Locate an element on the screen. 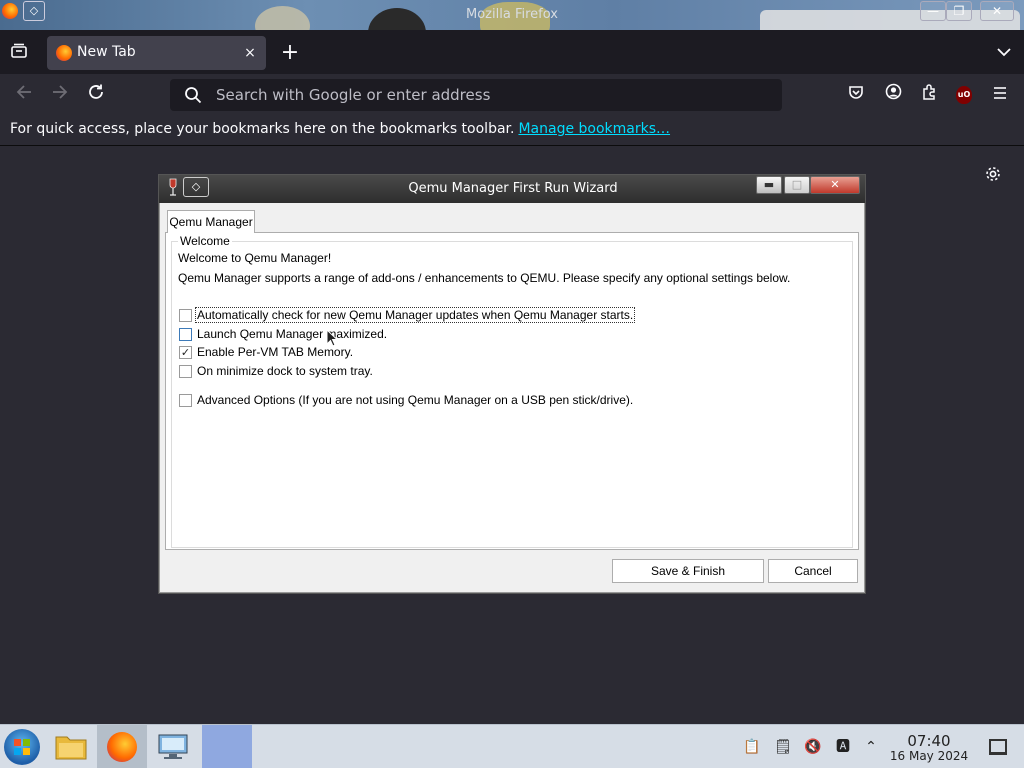  back-arrow-icon is located at coordinates (24, 96).